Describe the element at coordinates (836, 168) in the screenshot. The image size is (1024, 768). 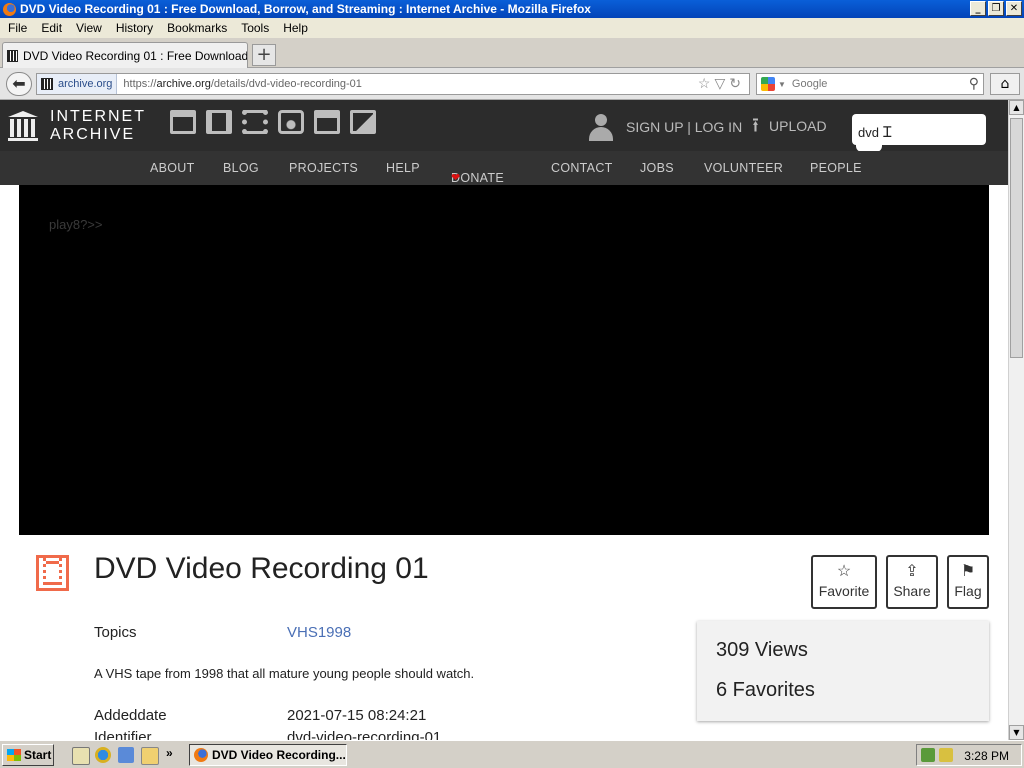
I see `nav-people: PEOPLE` at that location.